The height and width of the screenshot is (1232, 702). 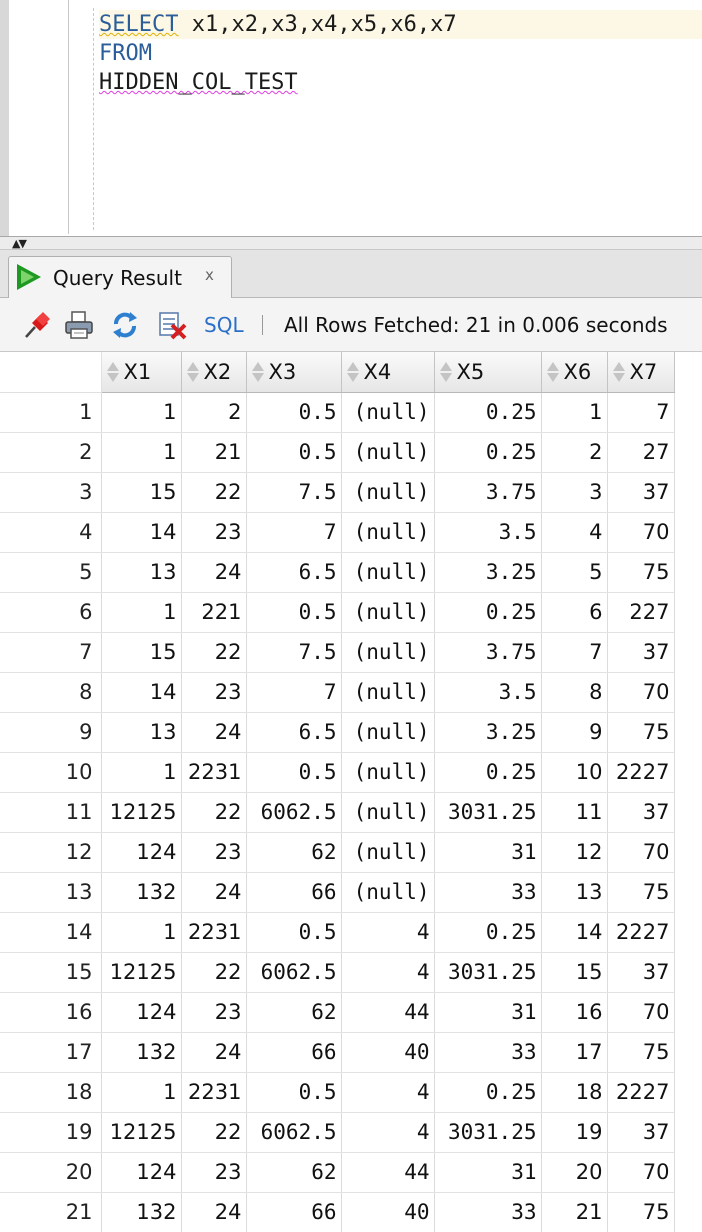 I want to click on table-row: 11 12125 22 6062.5 (null) 3031.25 11 37, so click(x=337, y=812).